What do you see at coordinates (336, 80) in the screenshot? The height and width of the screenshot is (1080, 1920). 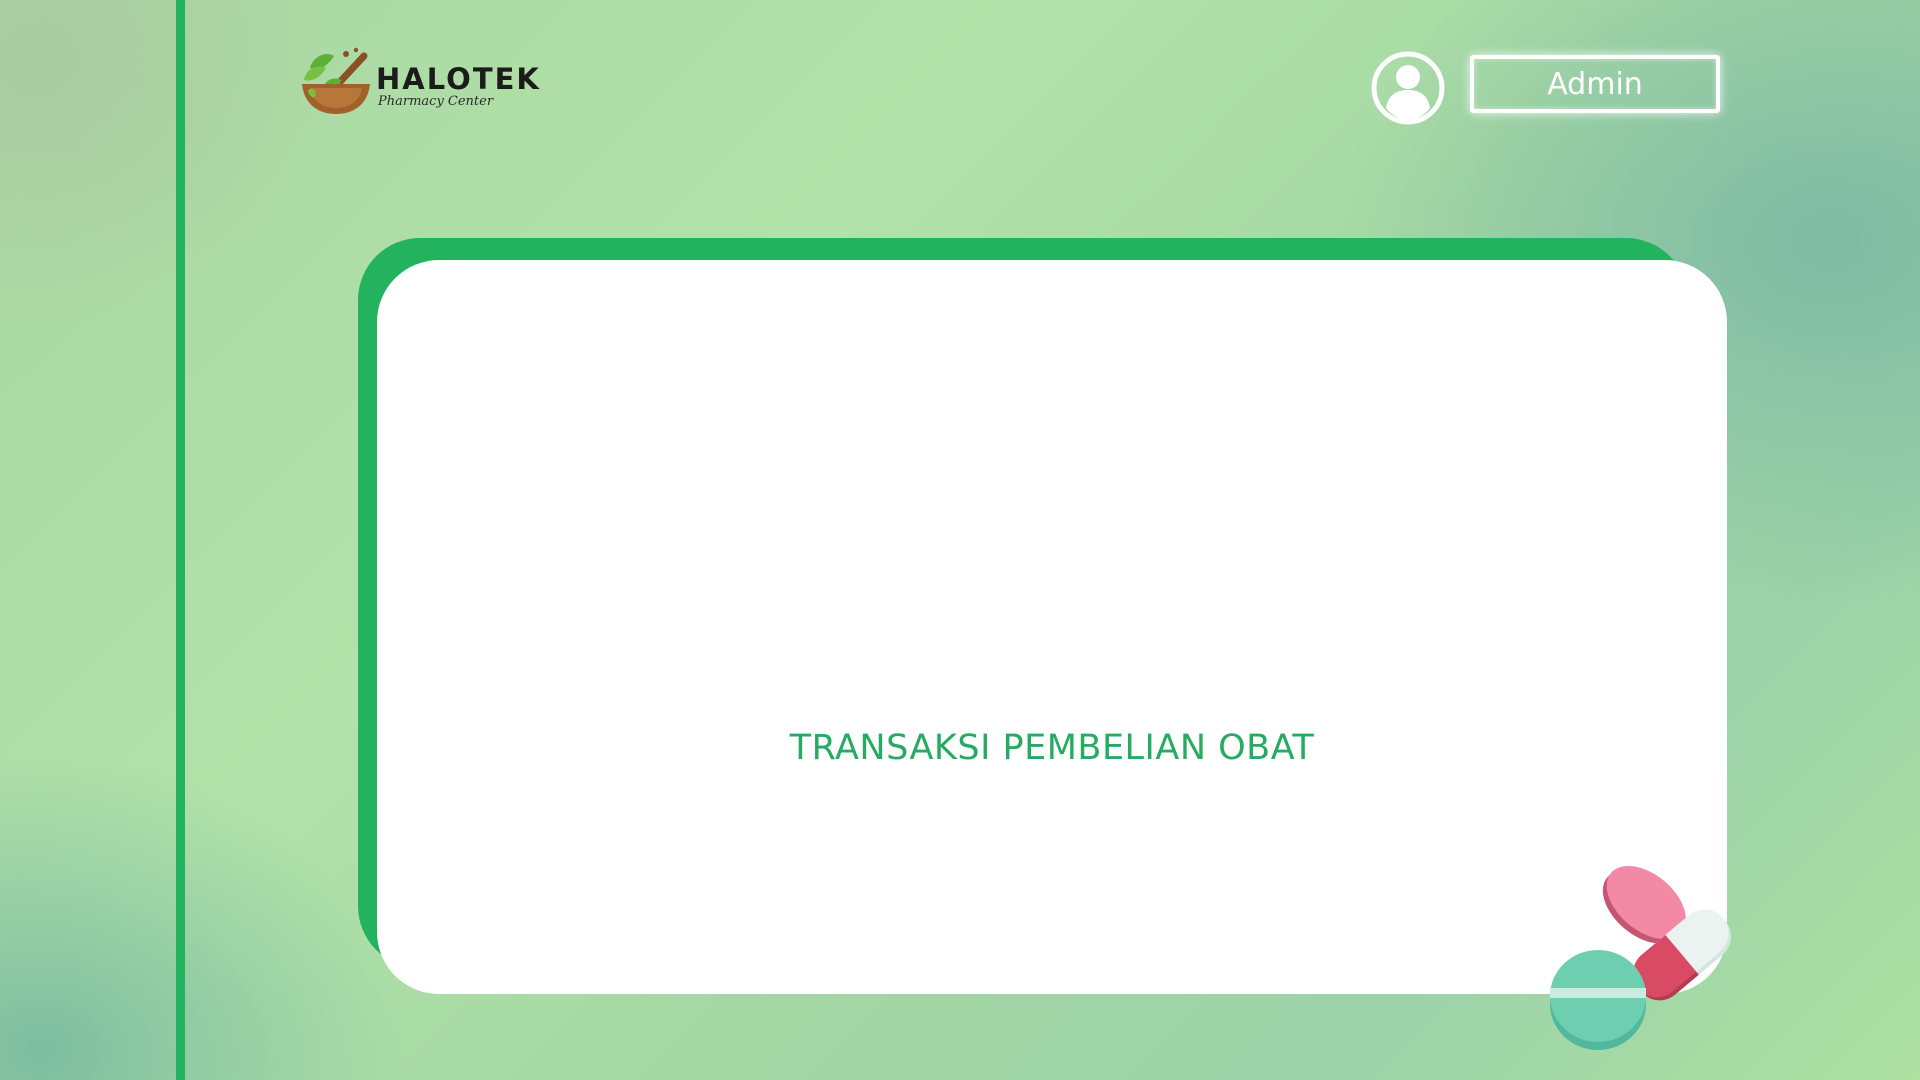 I see `mortar-pestle-icon` at bounding box center [336, 80].